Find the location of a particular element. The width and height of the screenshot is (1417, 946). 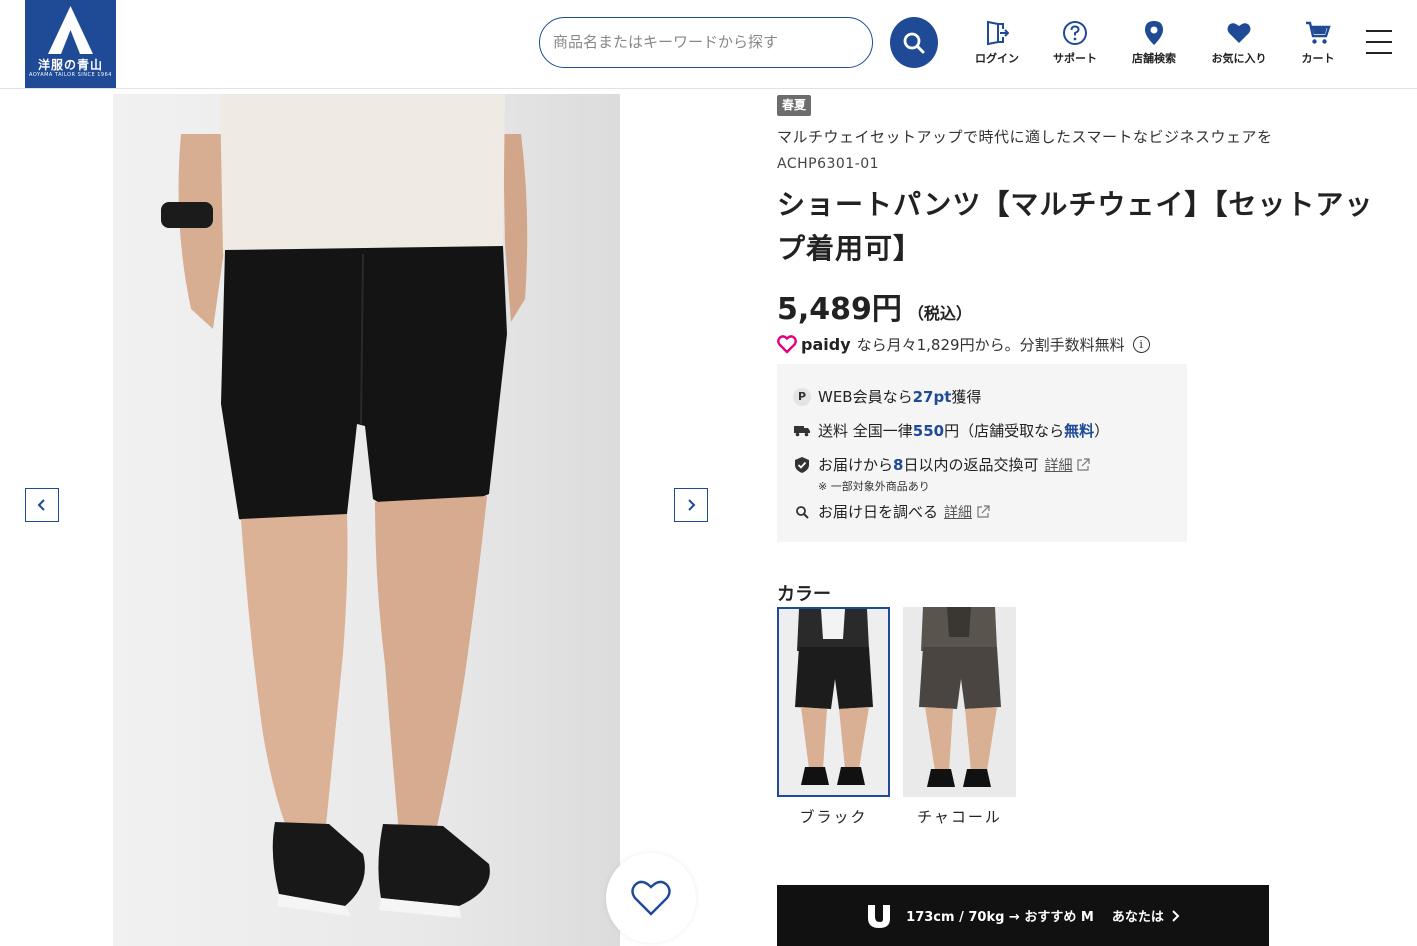

shield-shape is located at coordinates (802, 464).